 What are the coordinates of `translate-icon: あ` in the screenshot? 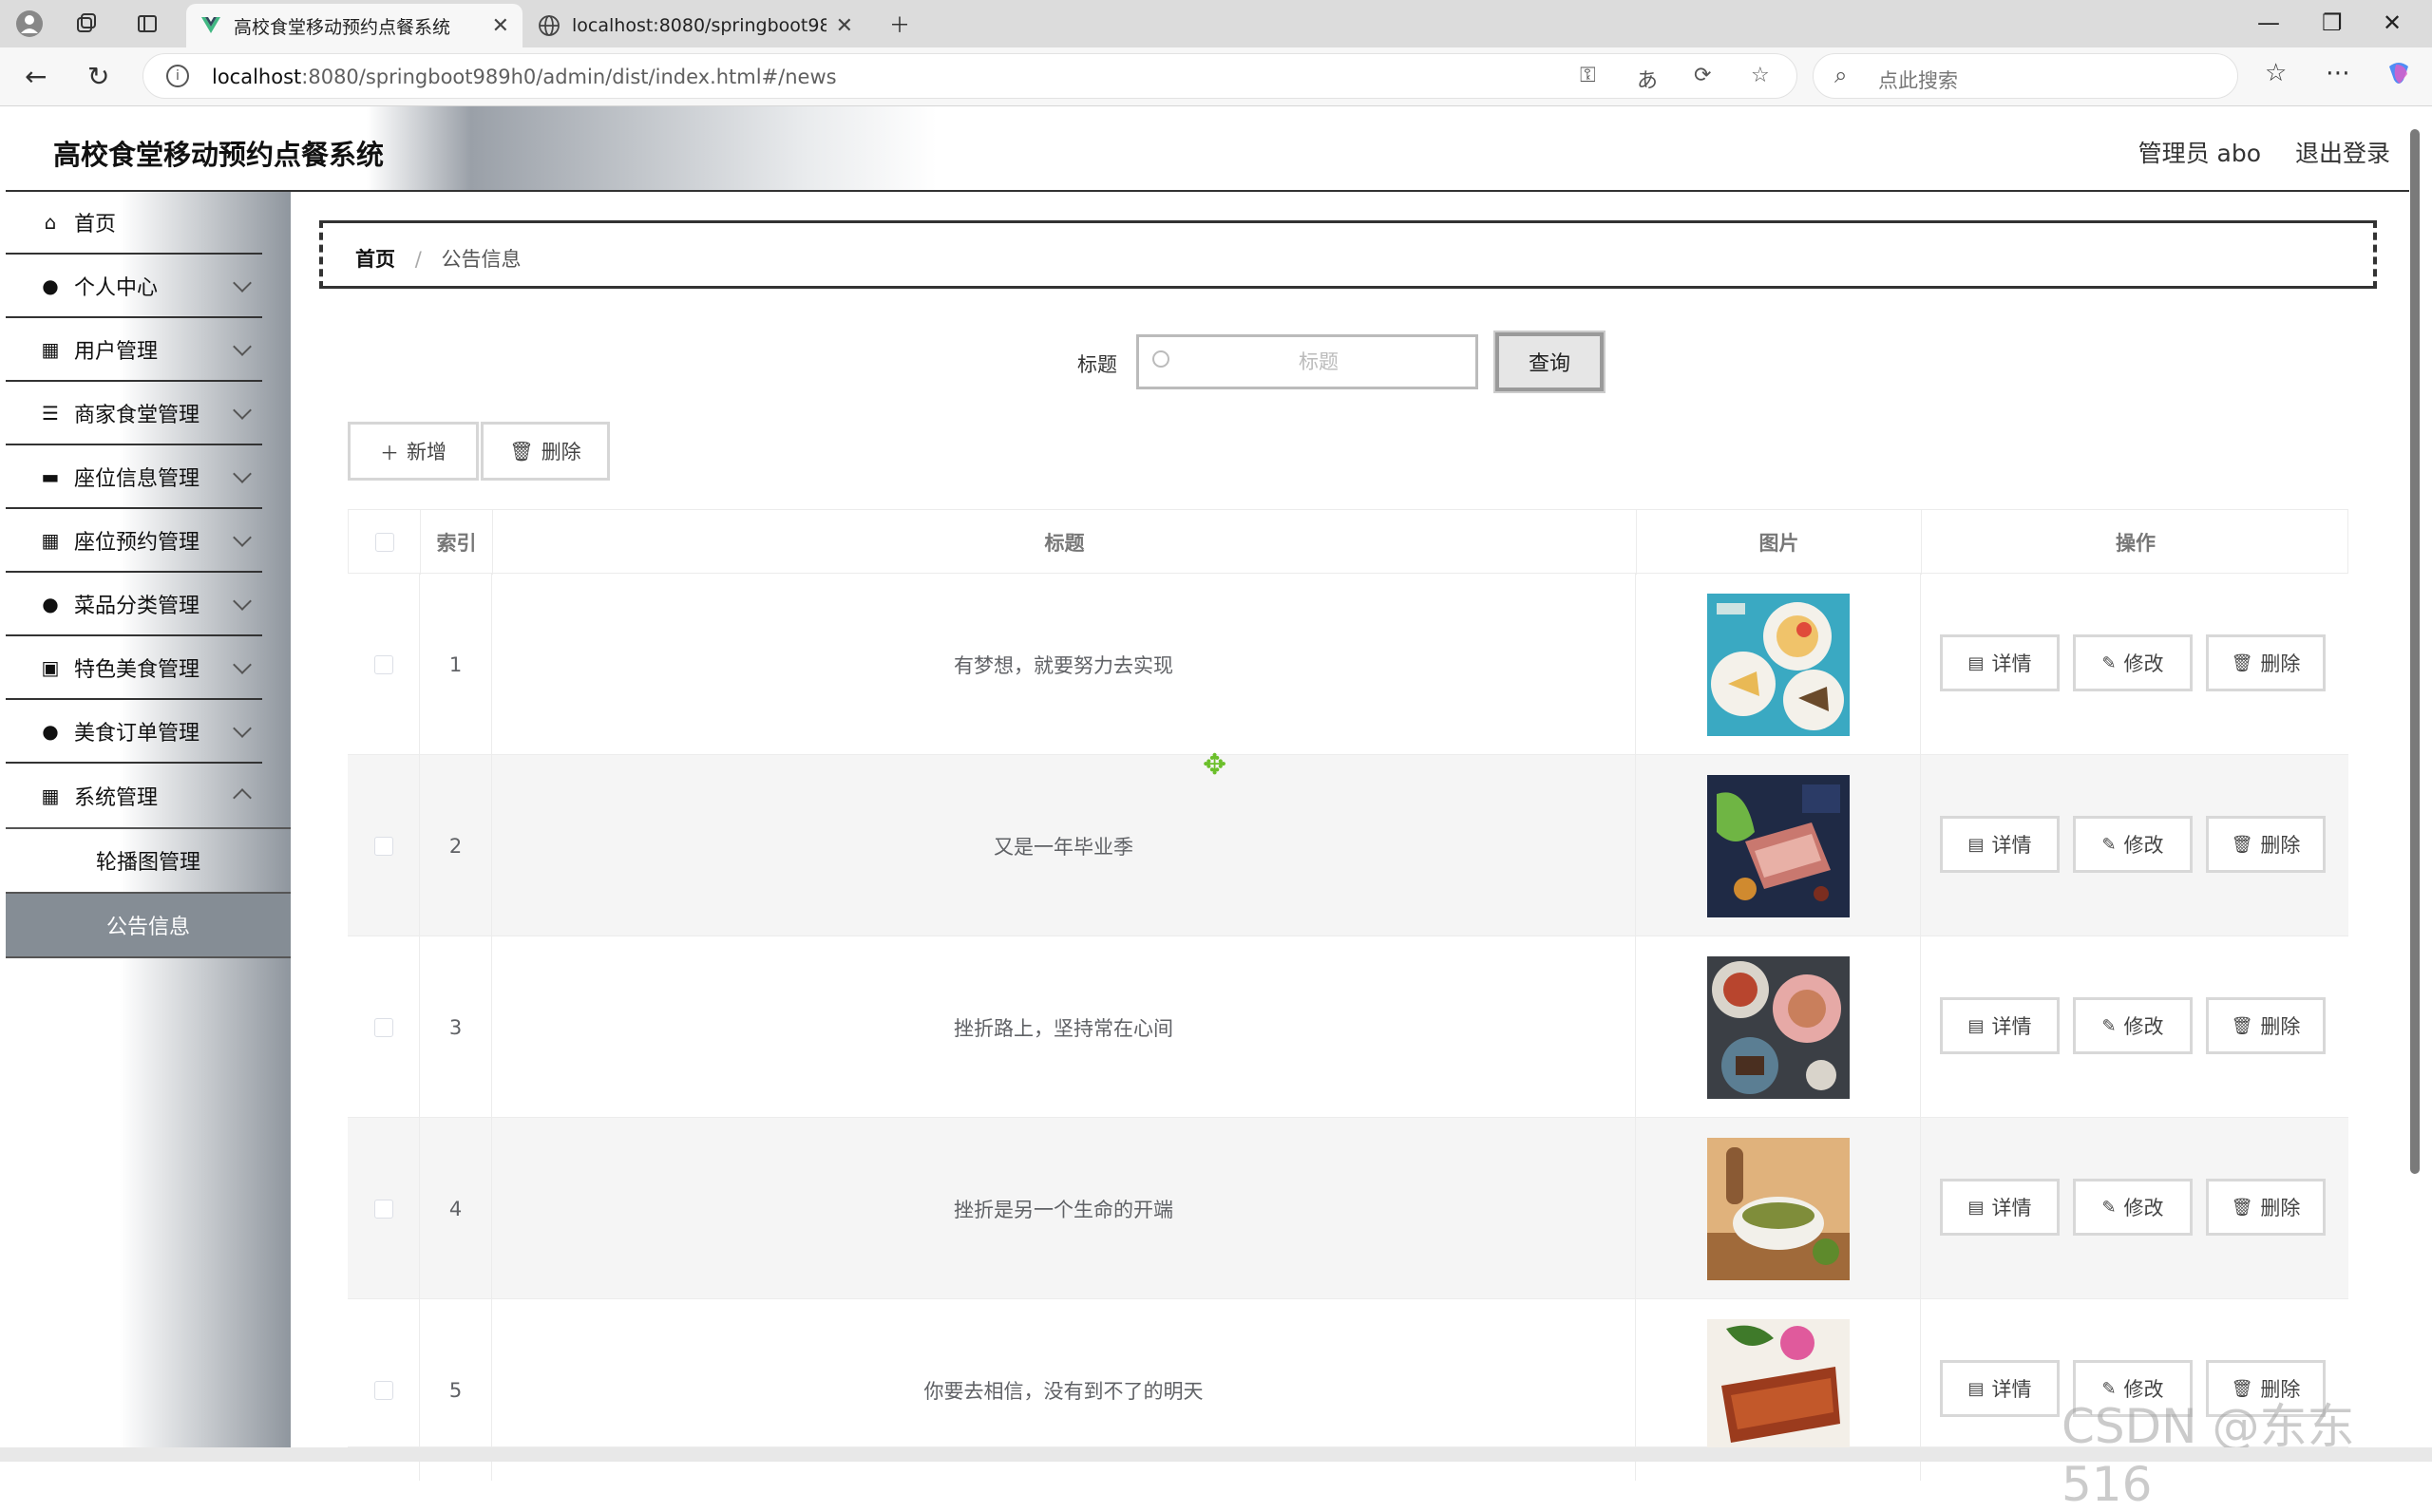 It's located at (1647, 79).